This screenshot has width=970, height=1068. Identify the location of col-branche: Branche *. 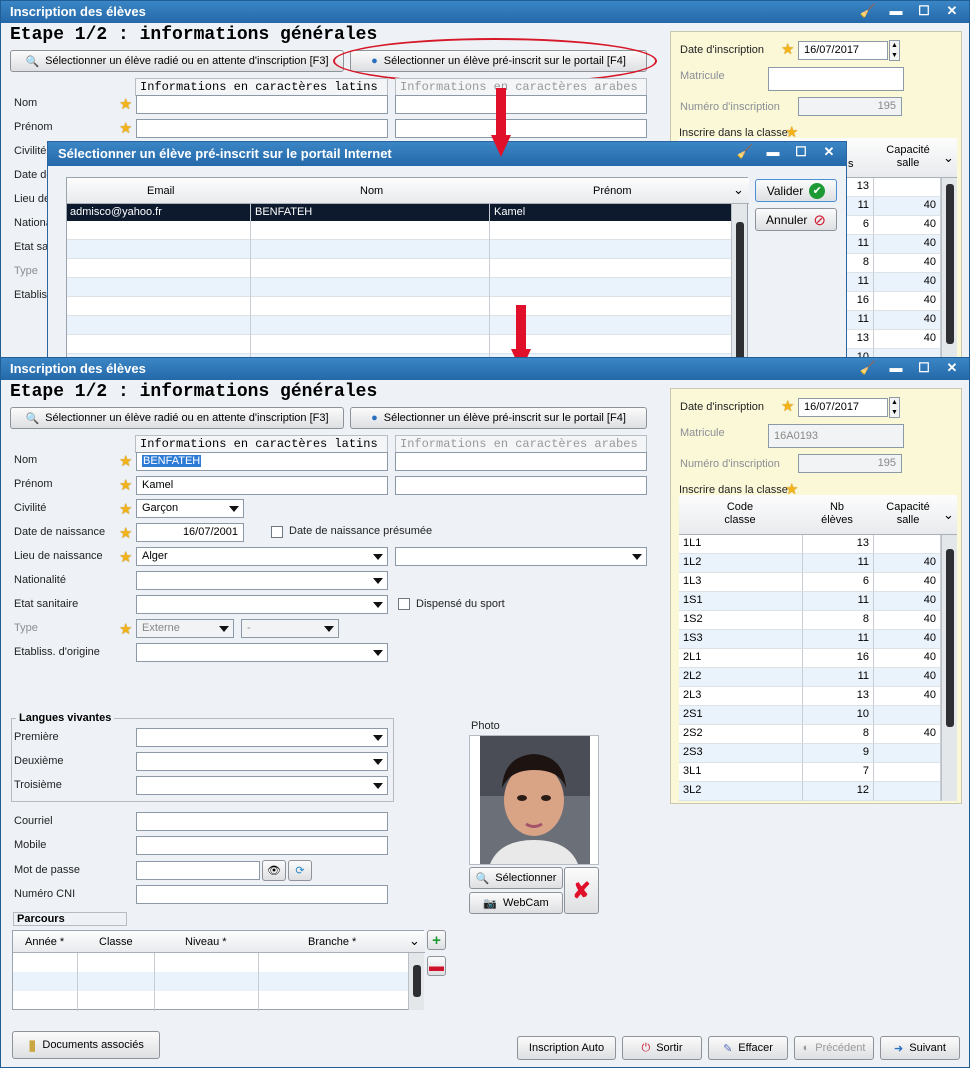
(332, 942).